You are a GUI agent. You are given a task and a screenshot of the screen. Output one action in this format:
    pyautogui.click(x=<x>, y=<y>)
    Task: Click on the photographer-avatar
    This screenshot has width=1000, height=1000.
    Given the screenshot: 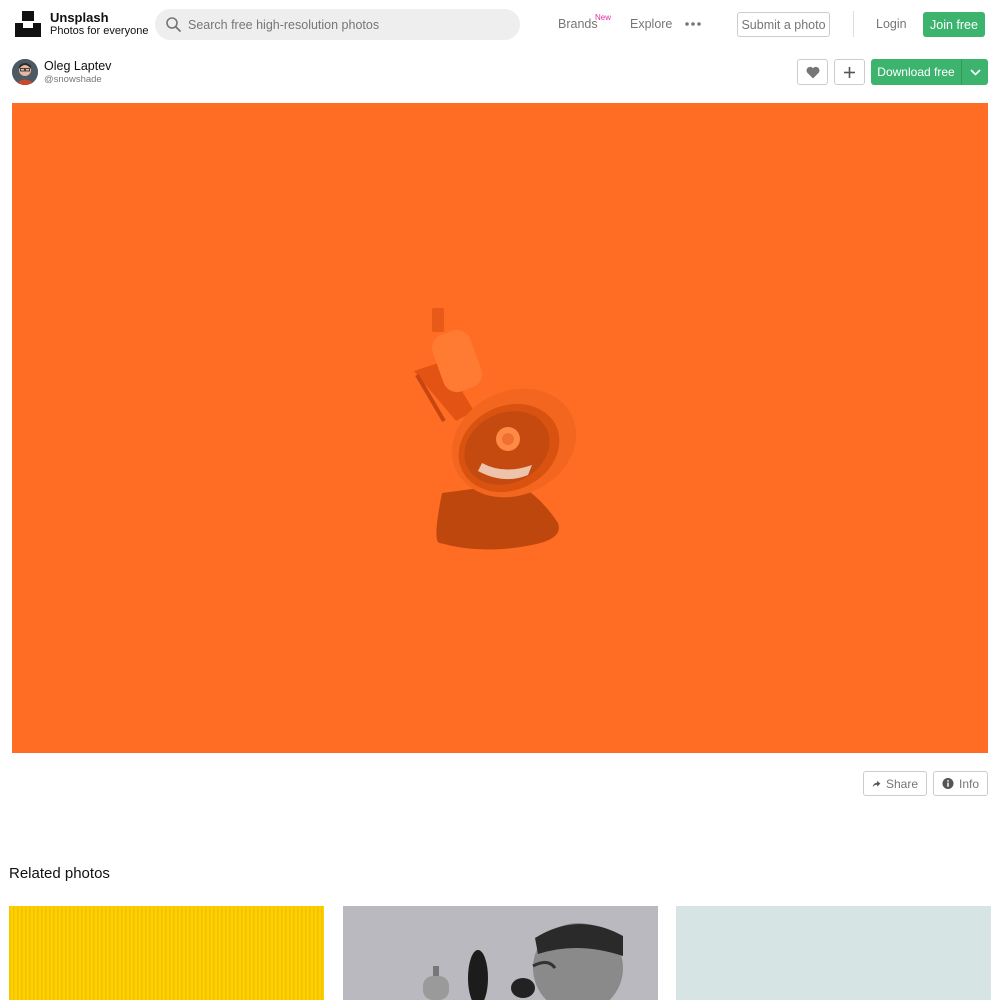 What is the action you would take?
    pyautogui.click(x=25, y=72)
    